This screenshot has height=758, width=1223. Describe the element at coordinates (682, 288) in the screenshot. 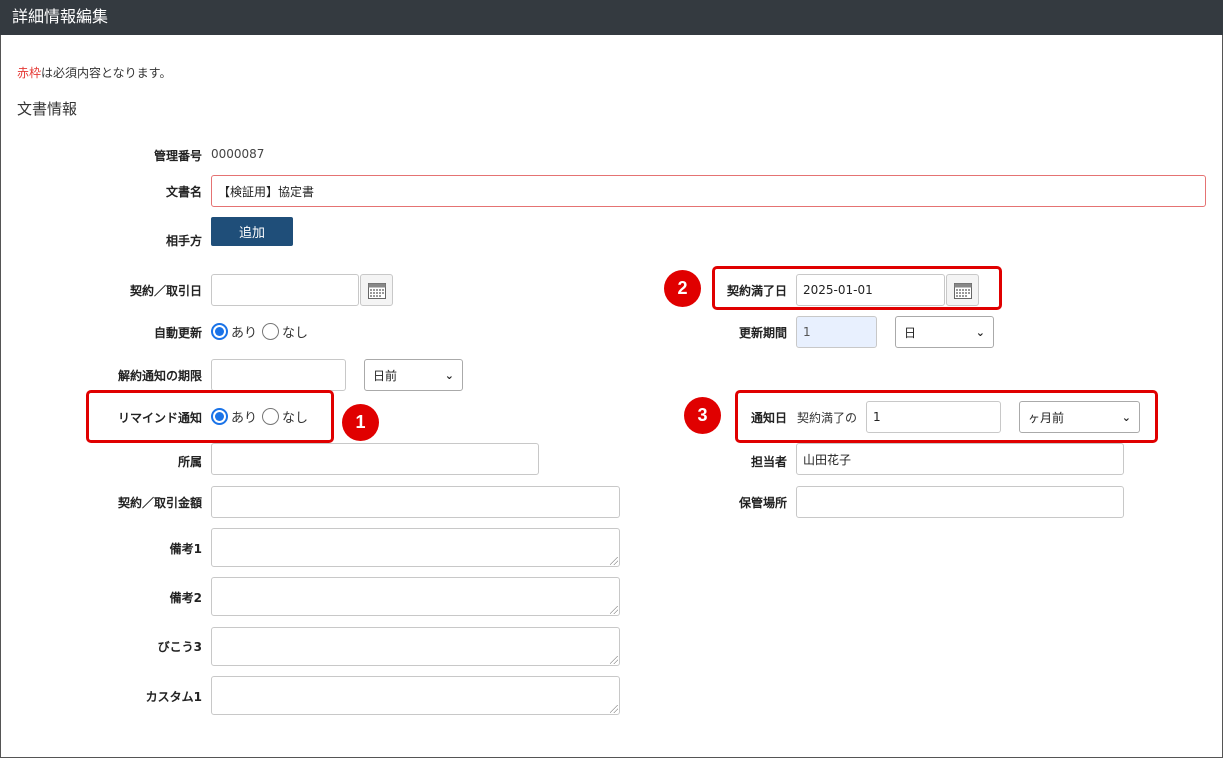

I see `annotation-badge-2: 2` at that location.